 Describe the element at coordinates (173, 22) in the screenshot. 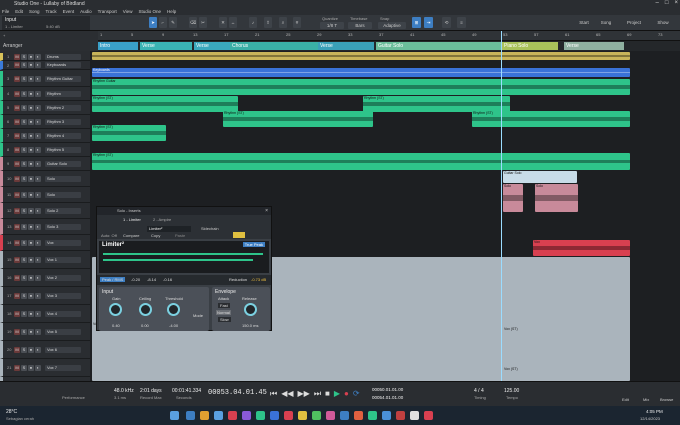

I see `pencil-tool-button: ✎` at that location.